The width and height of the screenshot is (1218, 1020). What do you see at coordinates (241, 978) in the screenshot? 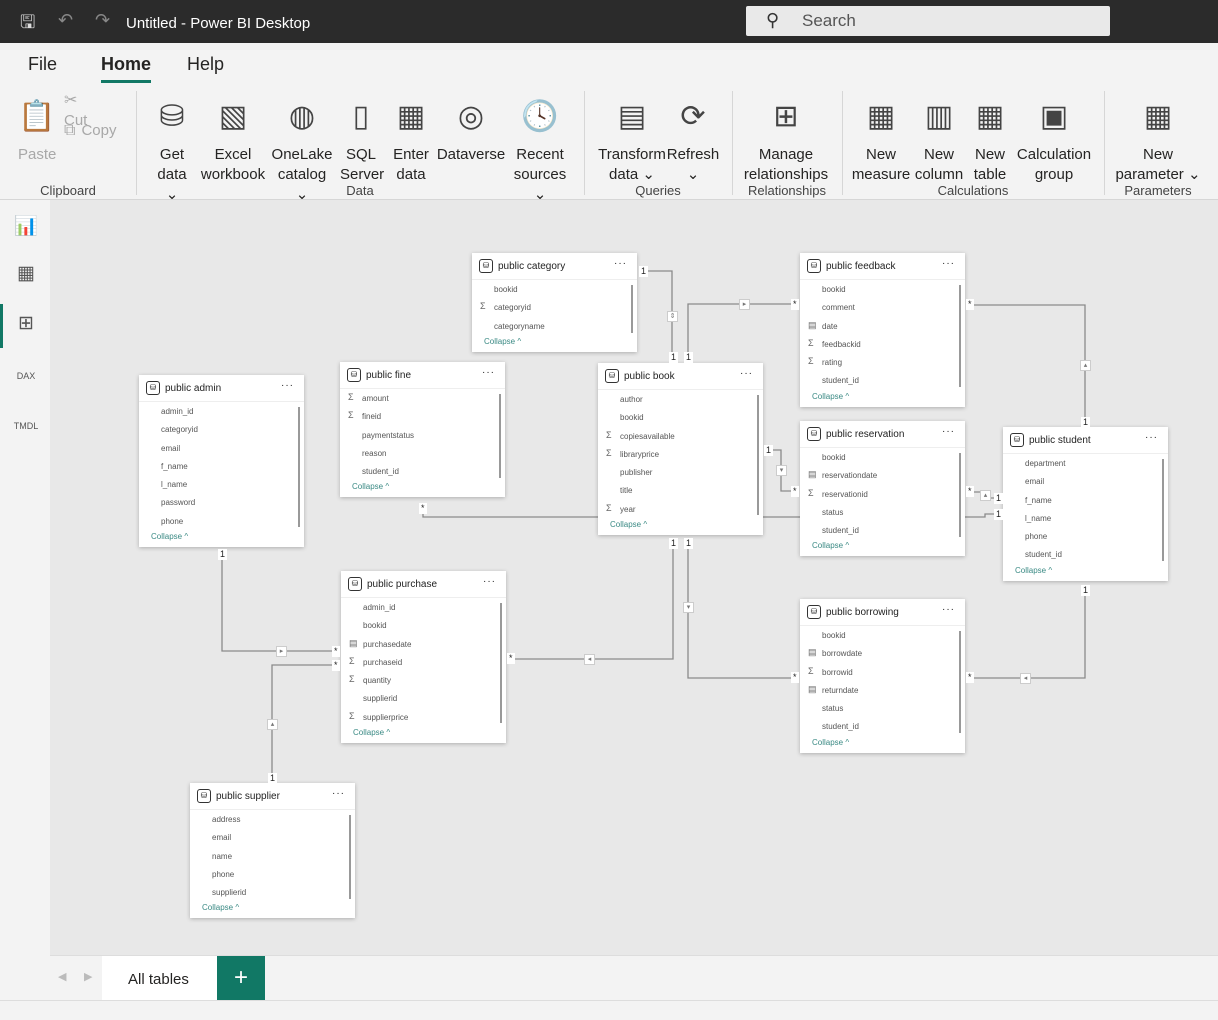
I see `add-layout-button: +` at bounding box center [241, 978].